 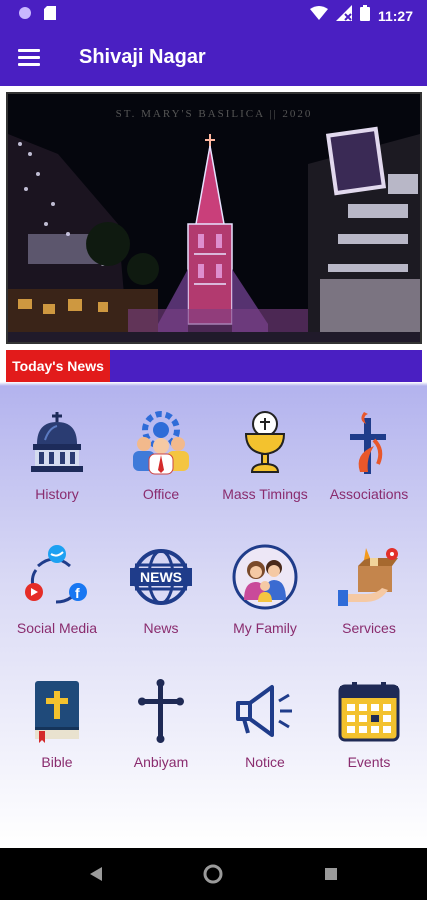 What do you see at coordinates (318, 15) in the screenshot?
I see `wifi-icon` at bounding box center [318, 15].